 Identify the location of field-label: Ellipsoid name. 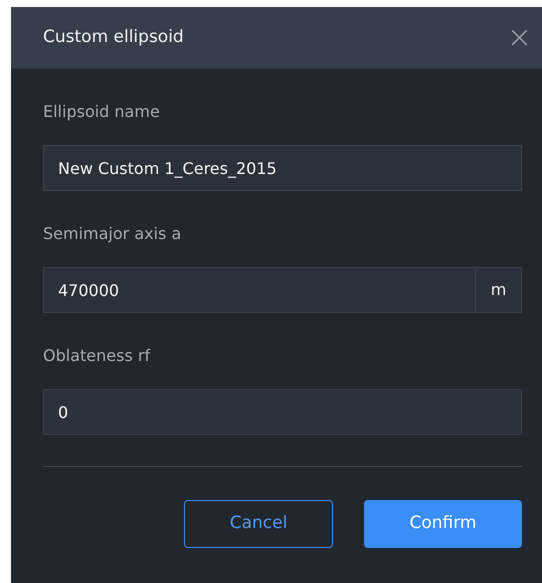
(102, 112).